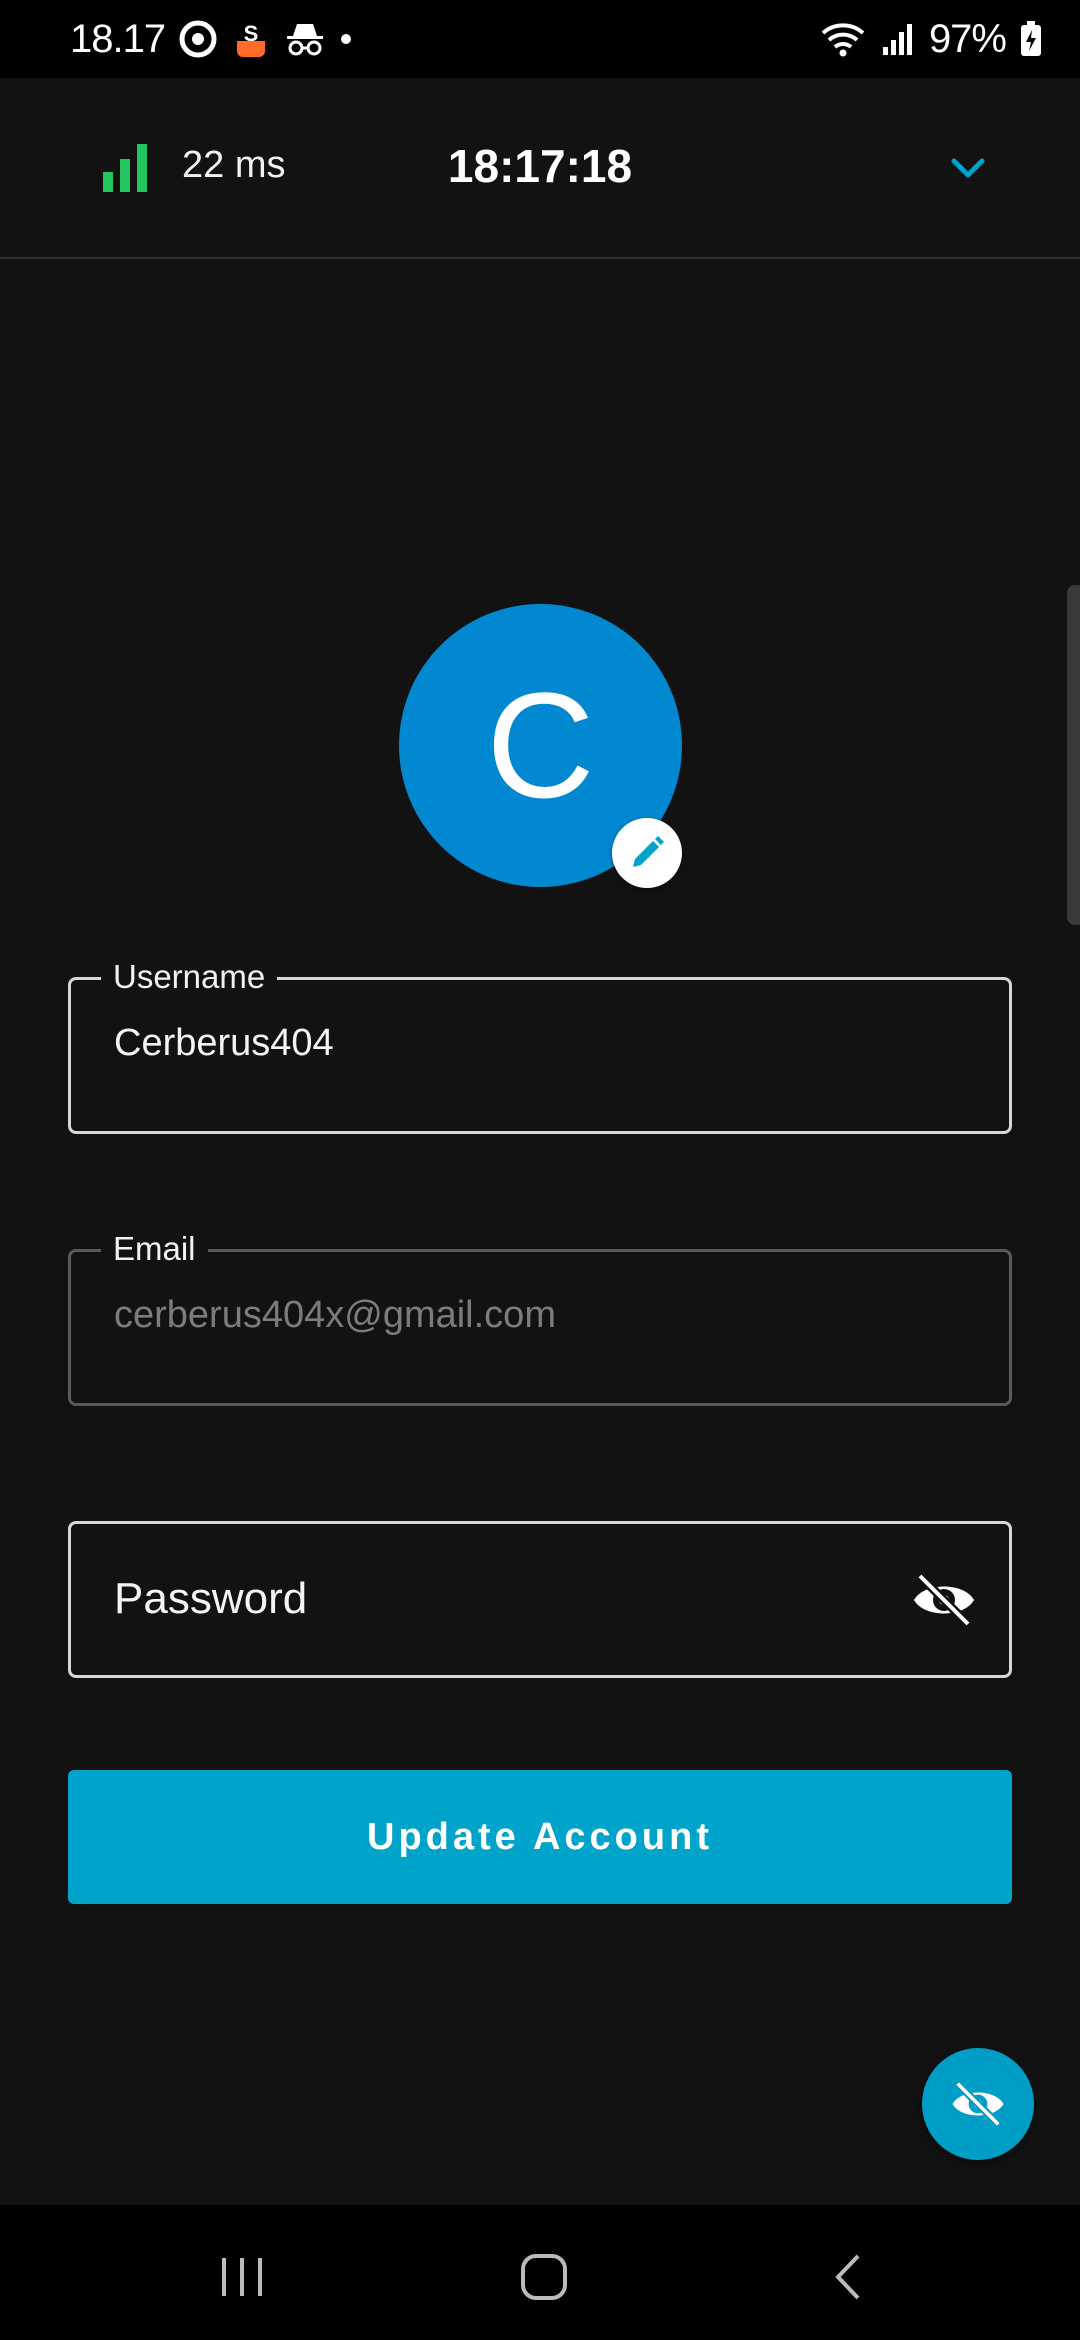 This screenshot has height=2340, width=1080. I want to click on status-bar: 18.17 S 97%, so click(540, 39).